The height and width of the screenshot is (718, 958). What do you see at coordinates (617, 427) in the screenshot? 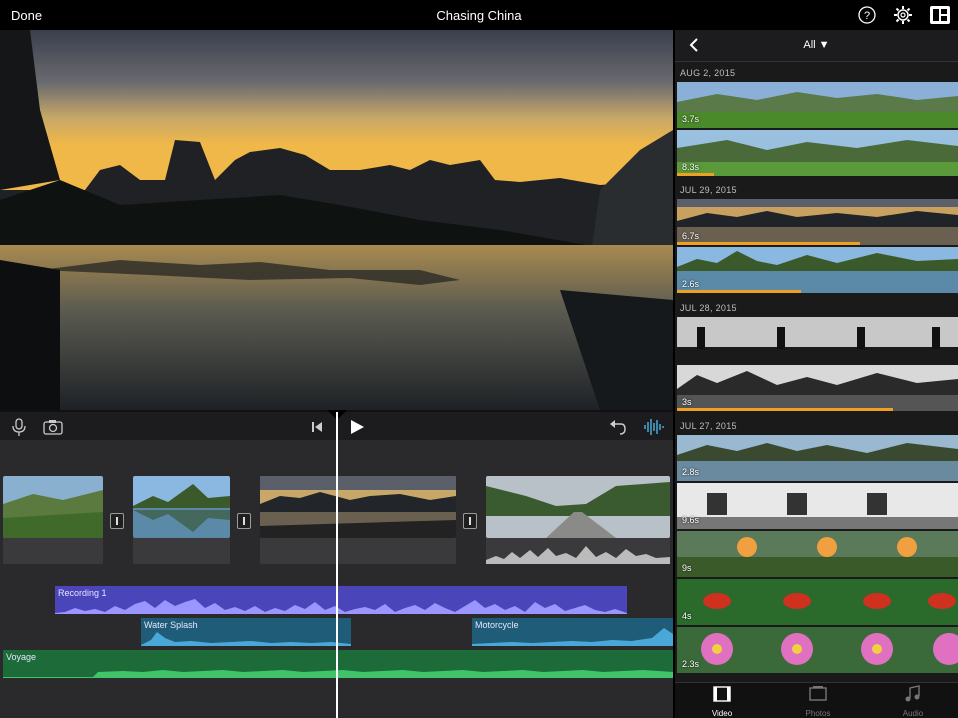
I see `undo-icon` at bounding box center [617, 427].